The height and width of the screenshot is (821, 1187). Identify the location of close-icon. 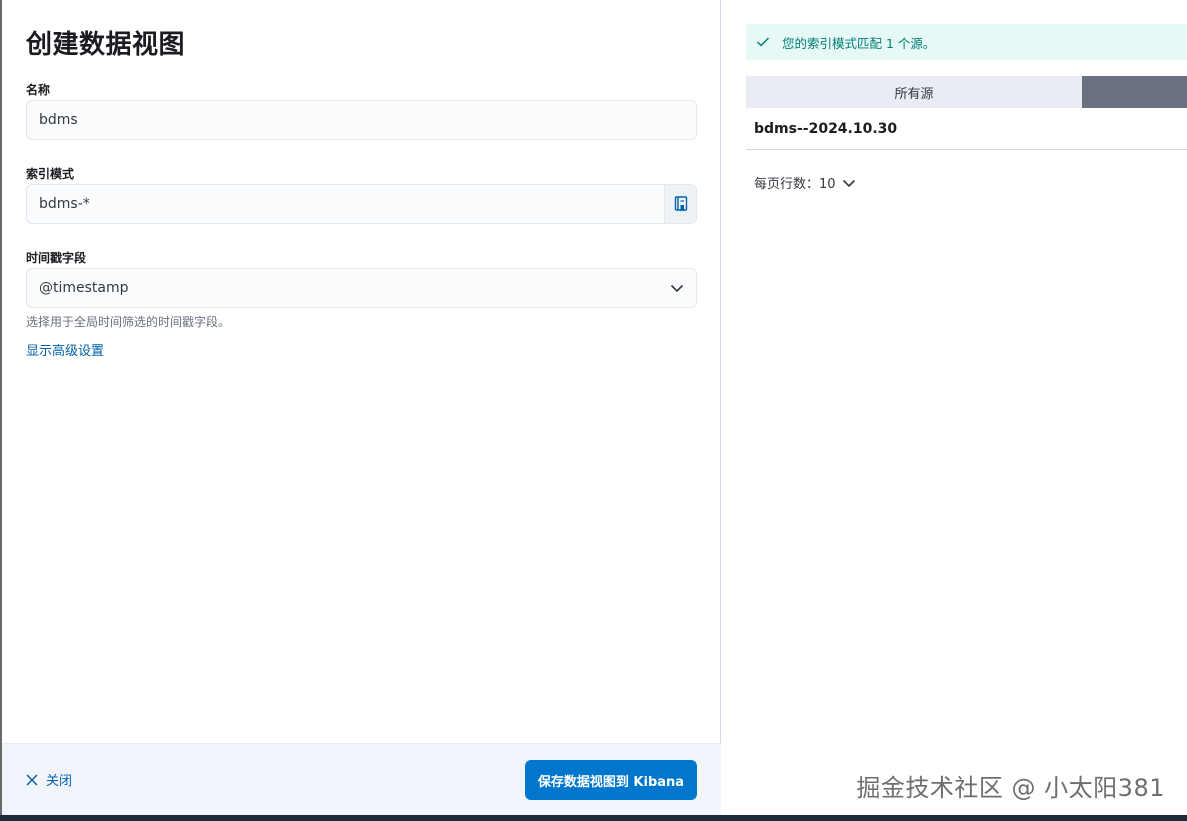
(32, 779).